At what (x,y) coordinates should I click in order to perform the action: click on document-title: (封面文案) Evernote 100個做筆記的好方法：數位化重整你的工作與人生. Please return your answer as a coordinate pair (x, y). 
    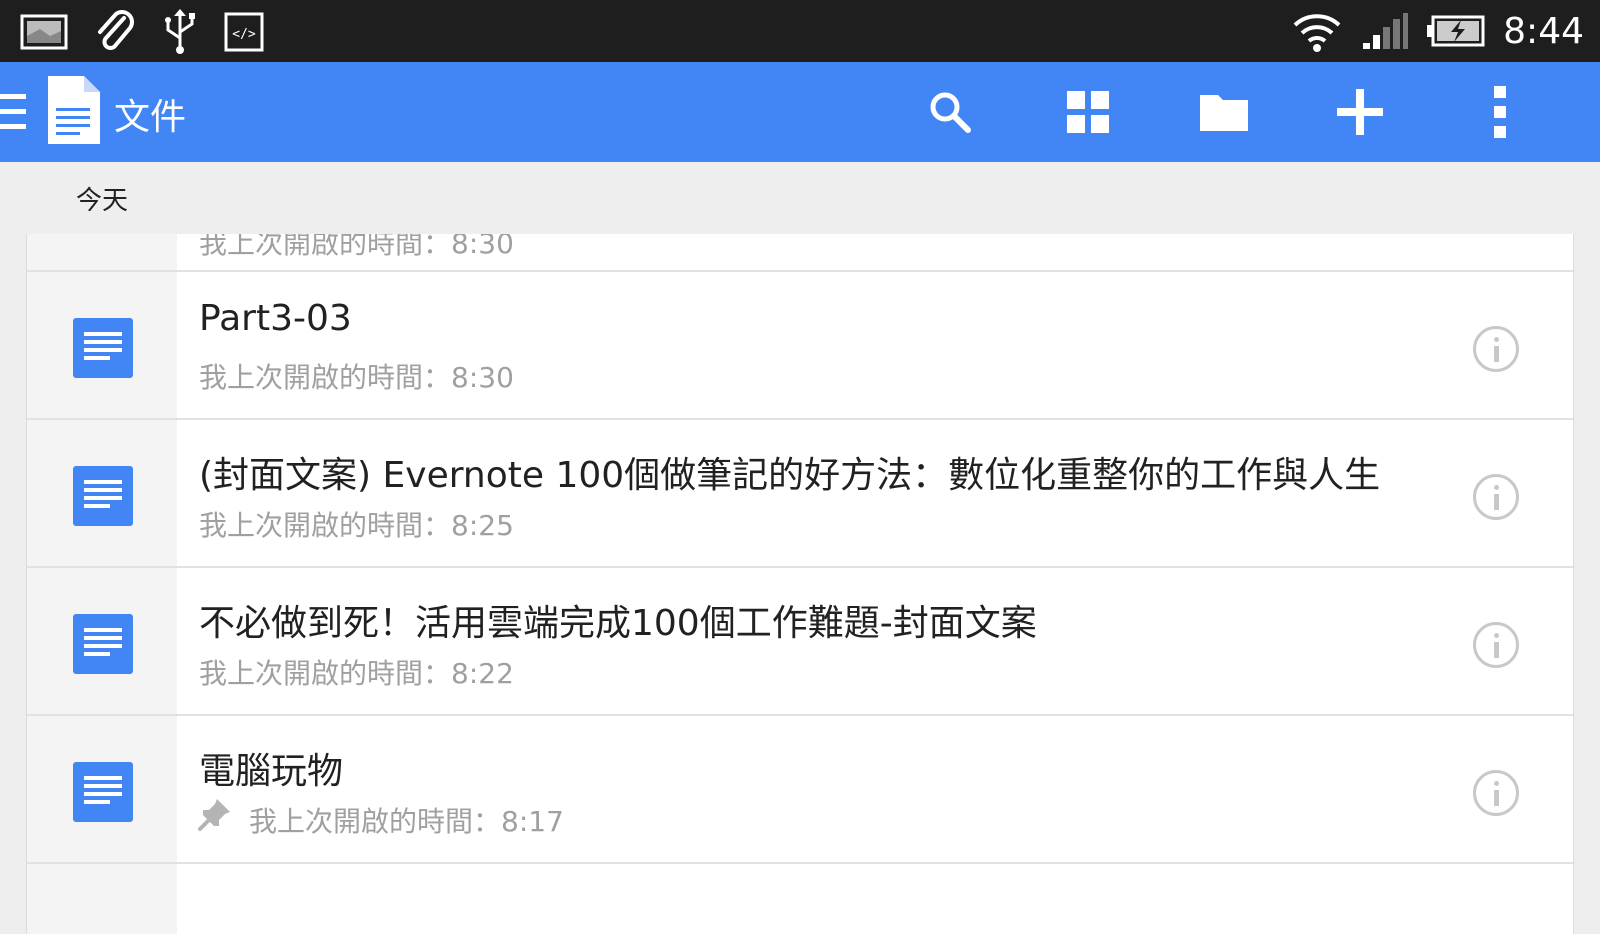
    Looking at the image, I should click on (790, 475).